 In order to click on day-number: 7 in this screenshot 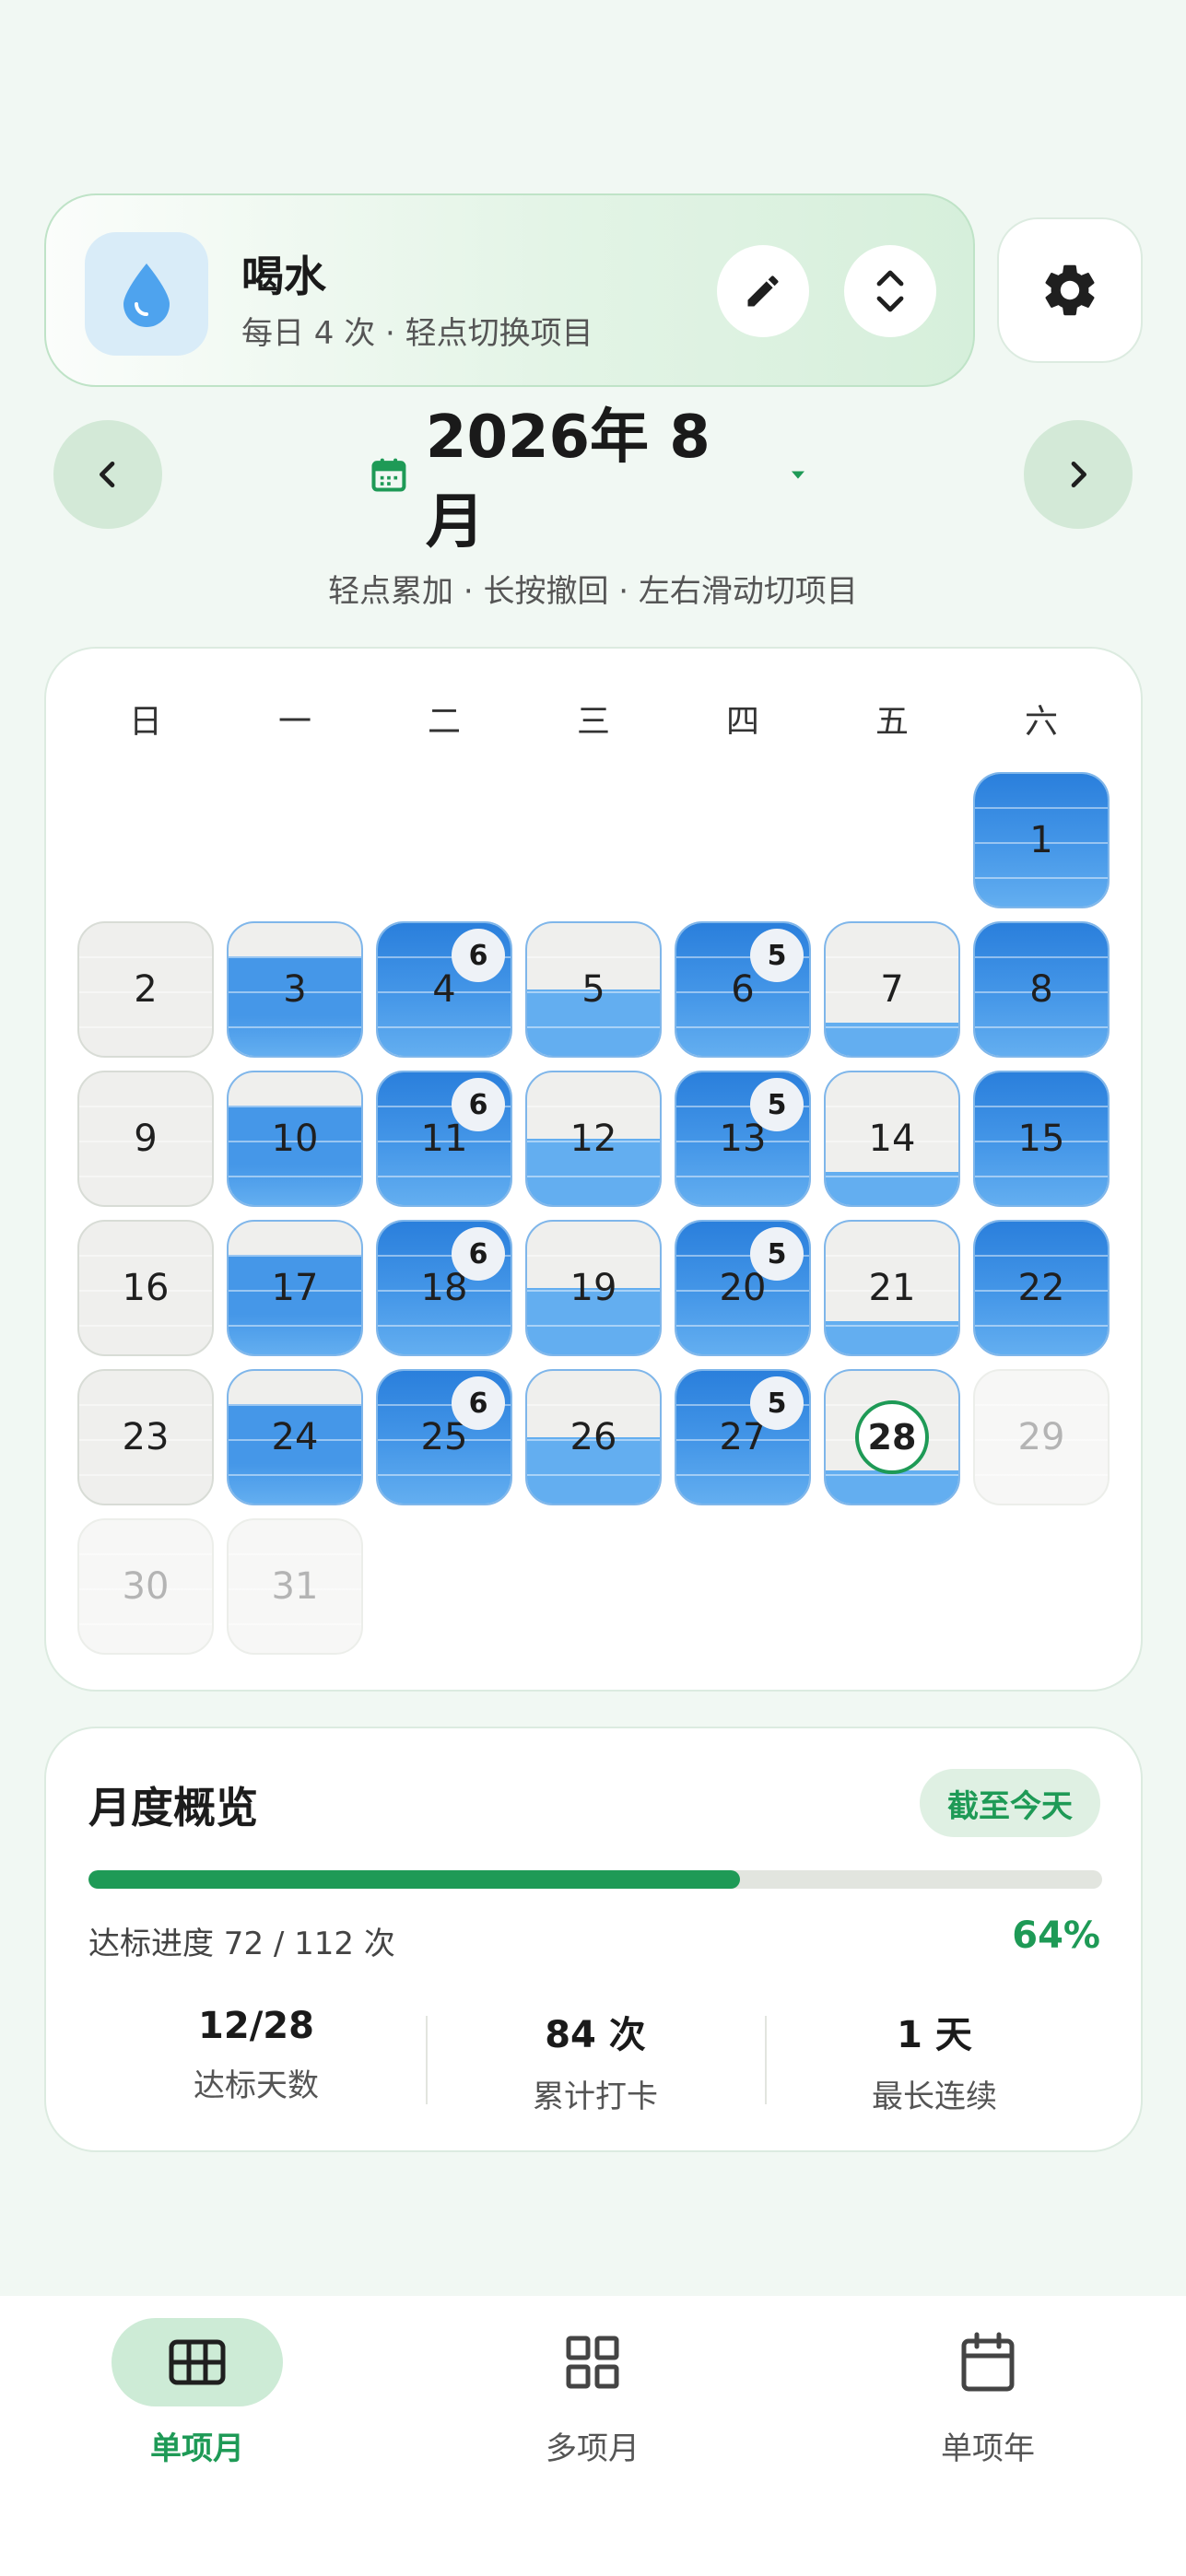, I will do `click(892, 989)`.